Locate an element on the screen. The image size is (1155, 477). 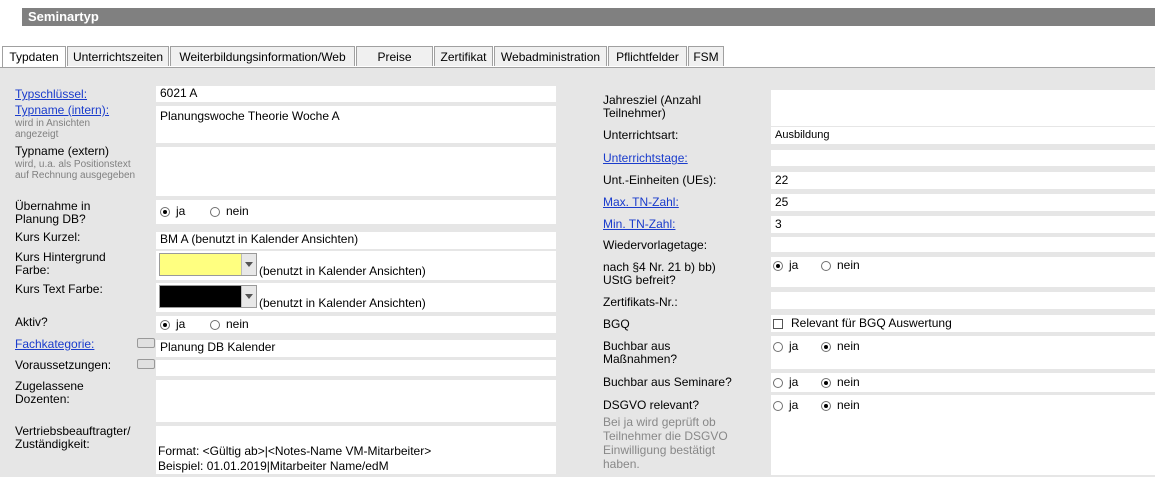
min-tn-label: Min. TN-Zahl: is located at coordinates (639, 224).